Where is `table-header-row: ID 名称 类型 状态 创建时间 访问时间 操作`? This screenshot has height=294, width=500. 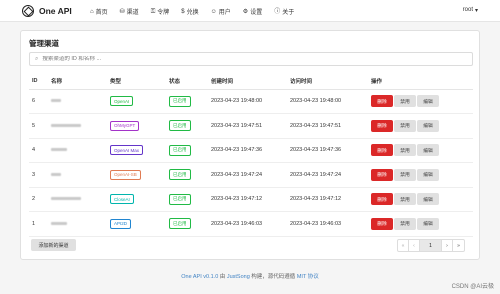
table-header-row: ID 名称 类型 状态 创建时间 访问时间 操作 is located at coordinates (251, 82).